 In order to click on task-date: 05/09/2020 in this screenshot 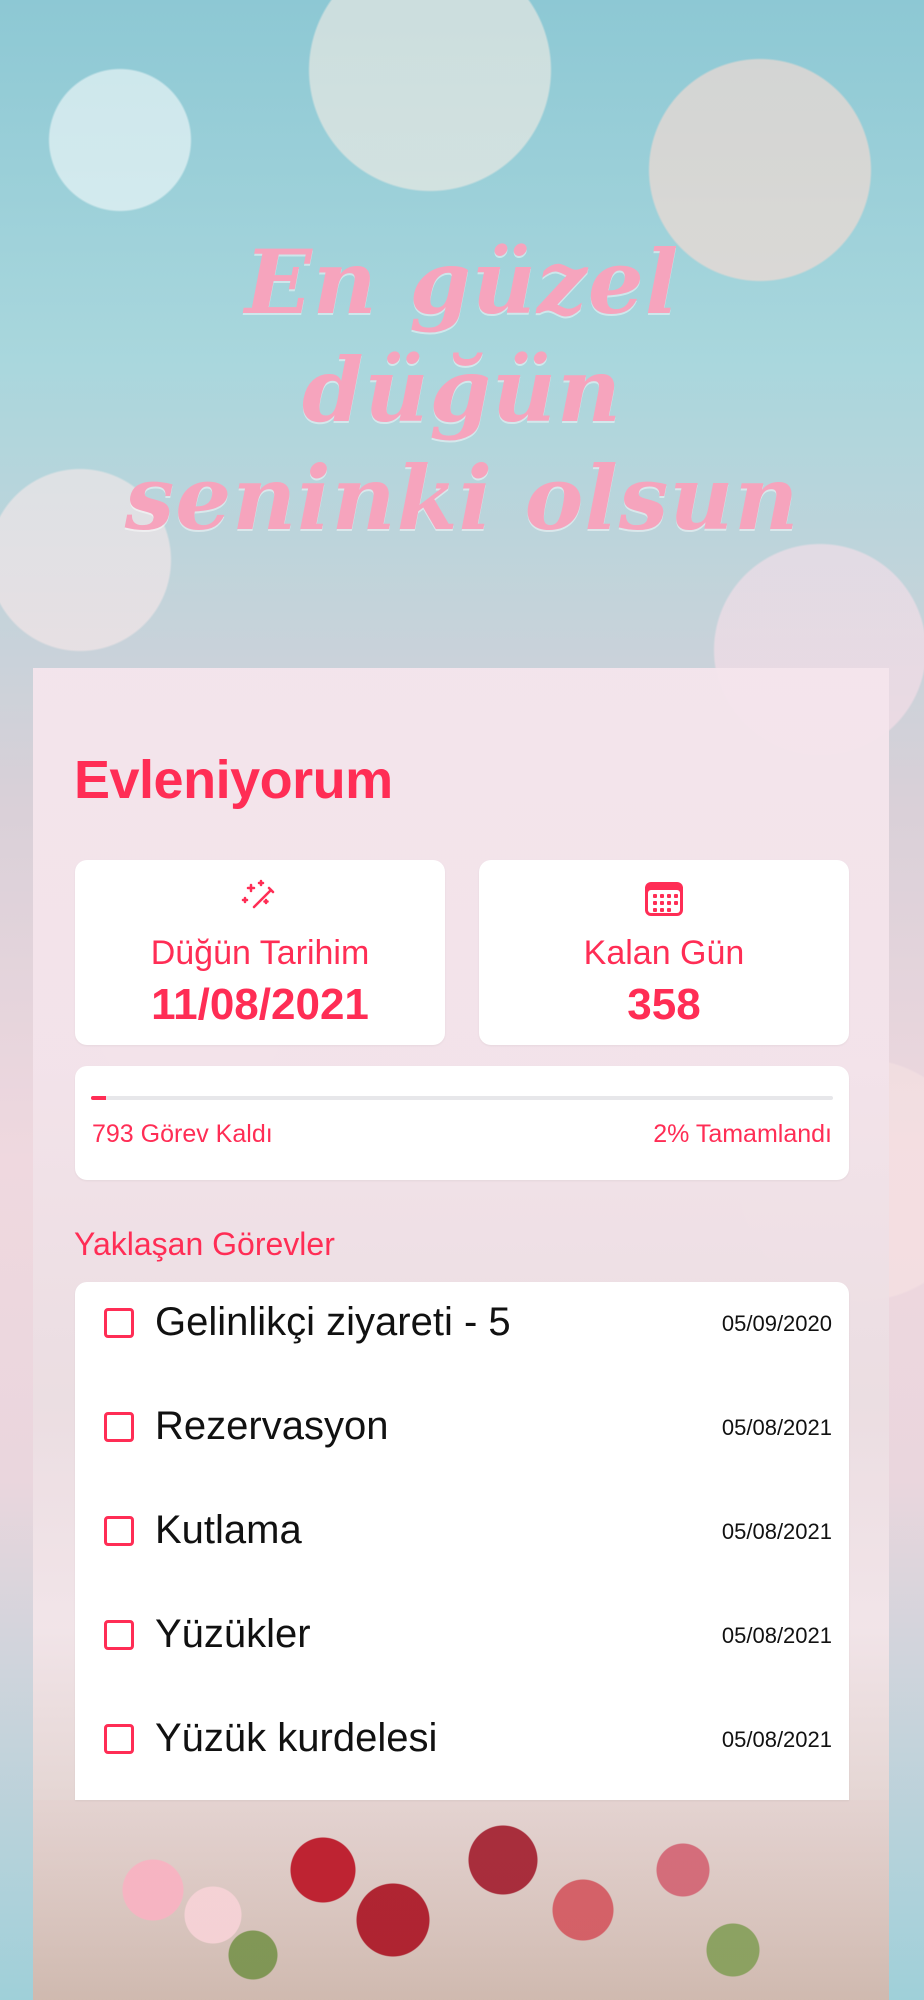, I will do `click(776, 1323)`.